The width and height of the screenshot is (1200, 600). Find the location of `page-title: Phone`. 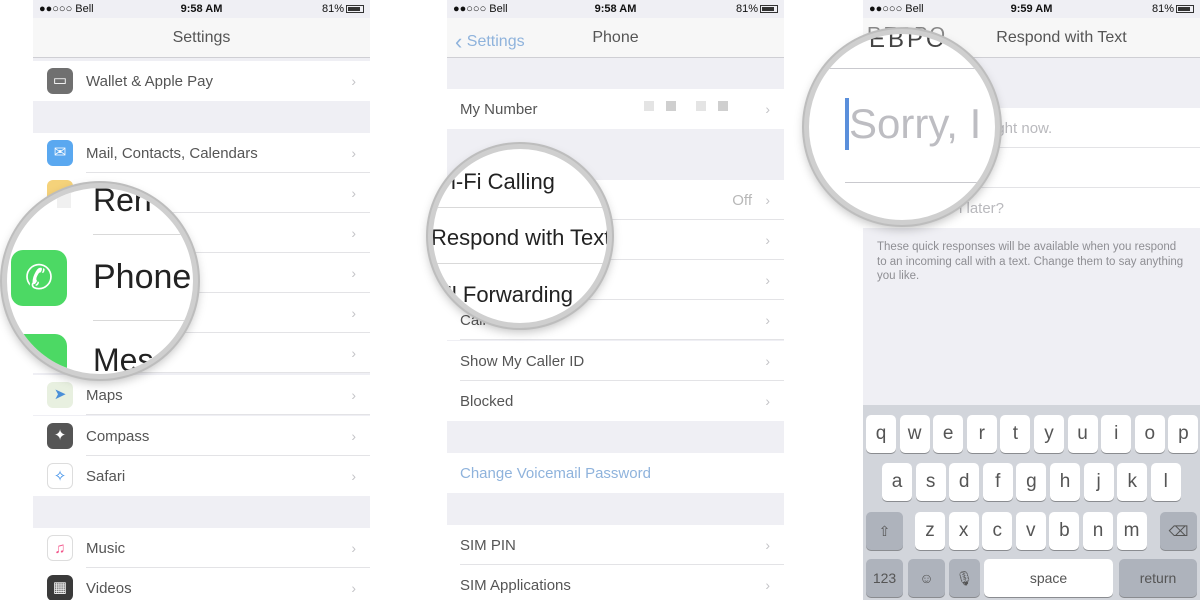

page-title: Phone is located at coordinates (615, 37).